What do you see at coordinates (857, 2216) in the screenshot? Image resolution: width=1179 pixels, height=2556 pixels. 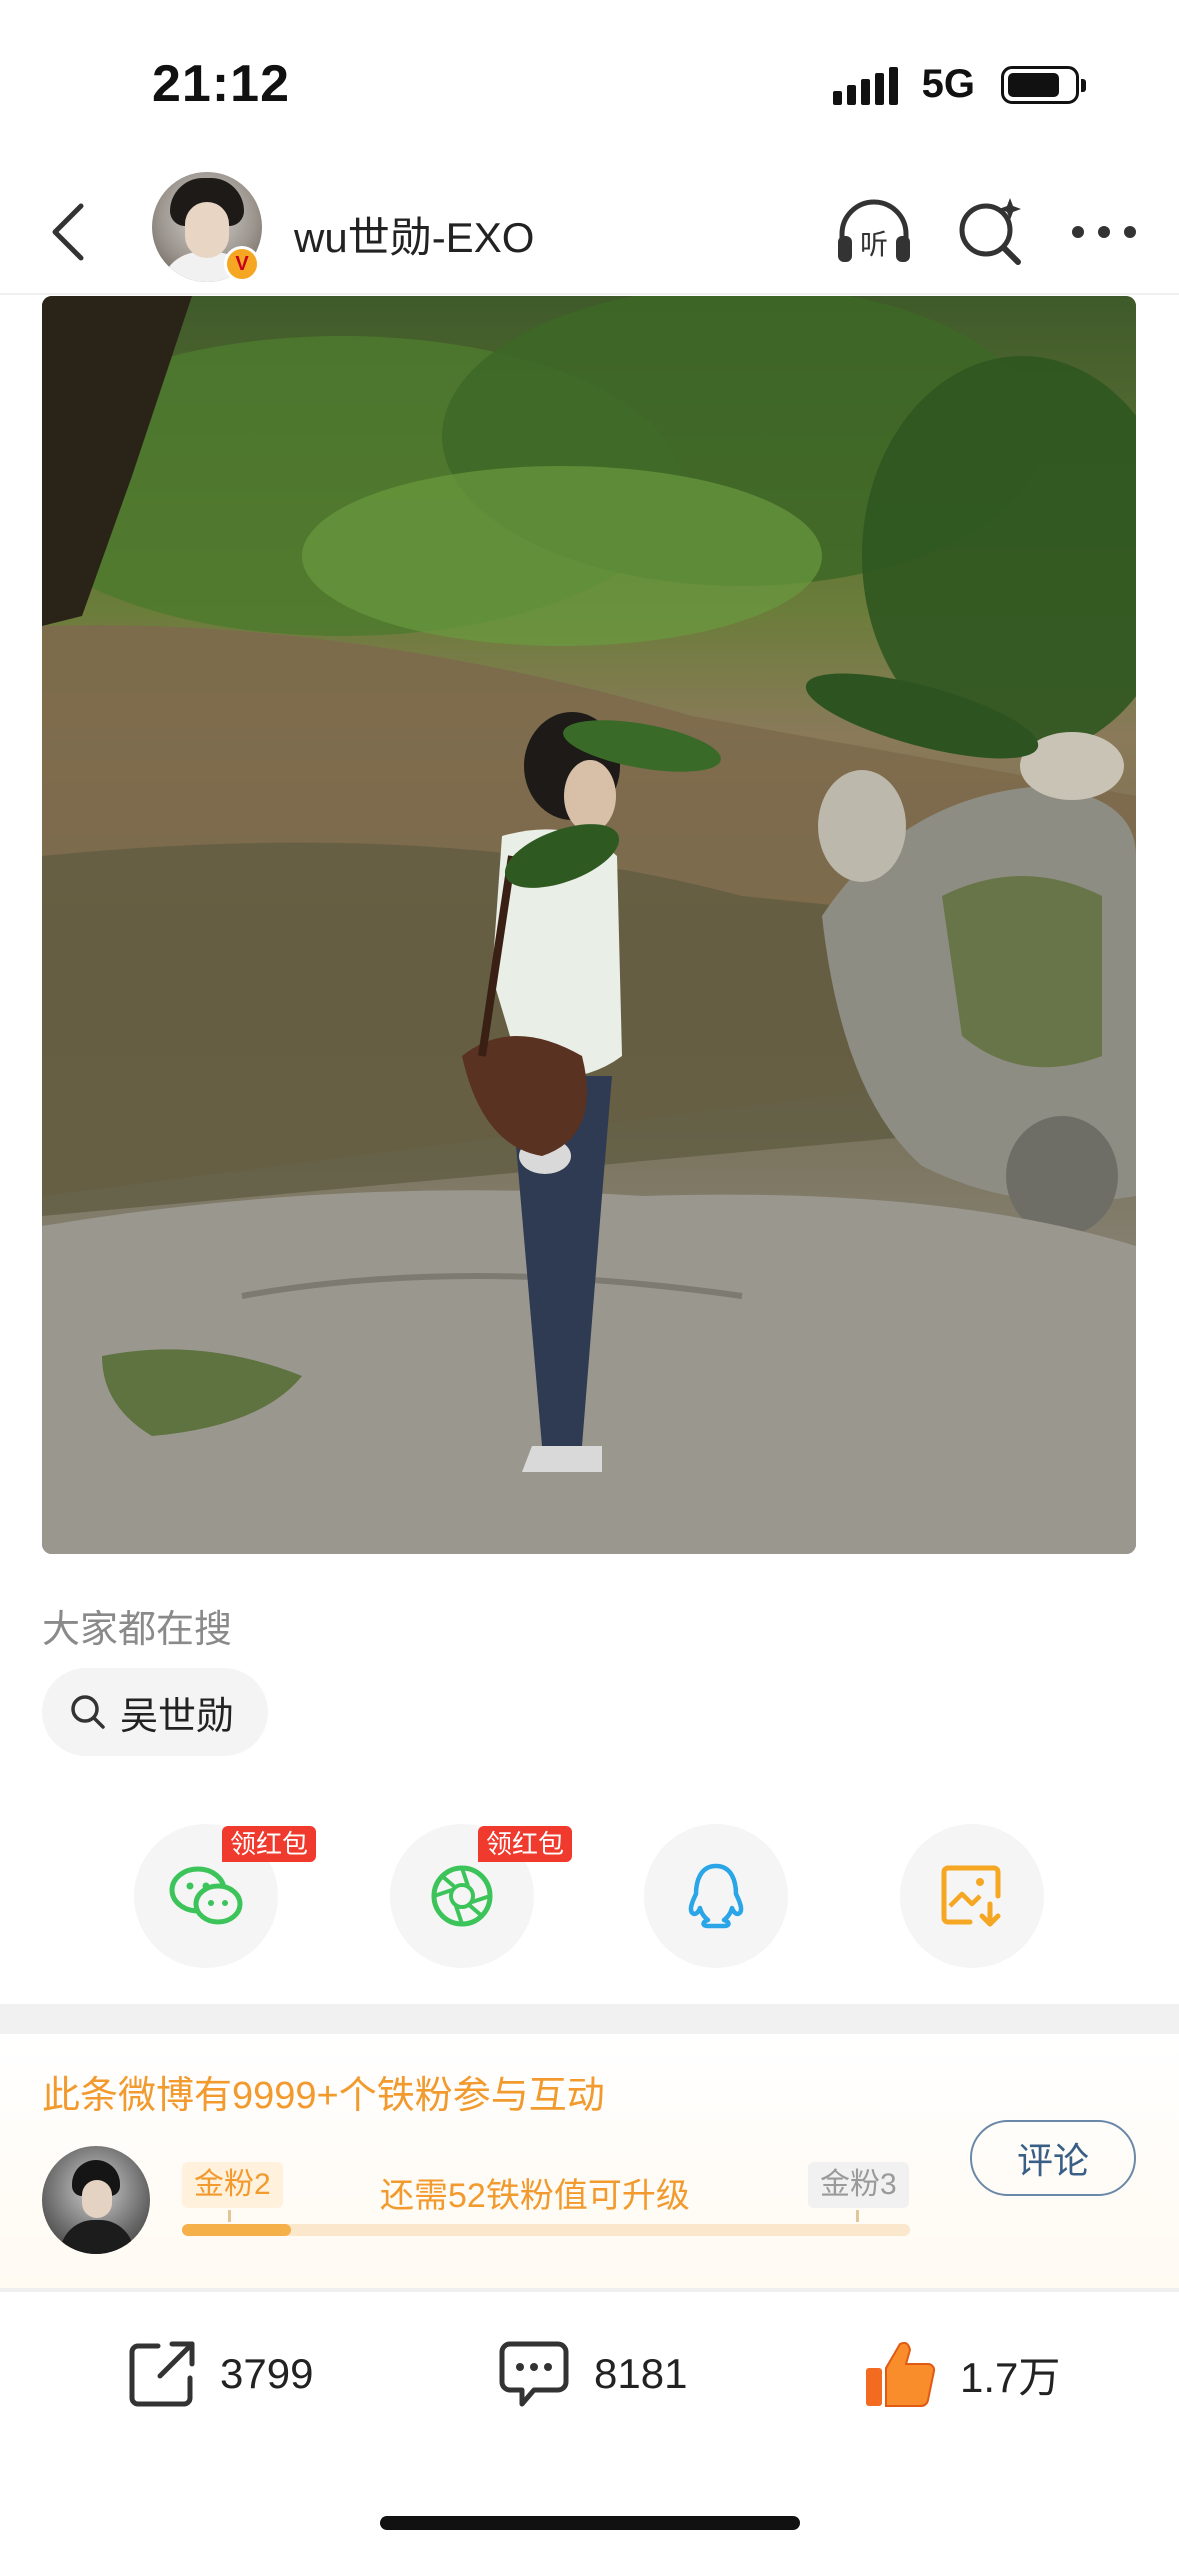 I see `progress-tick-end` at bounding box center [857, 2216].